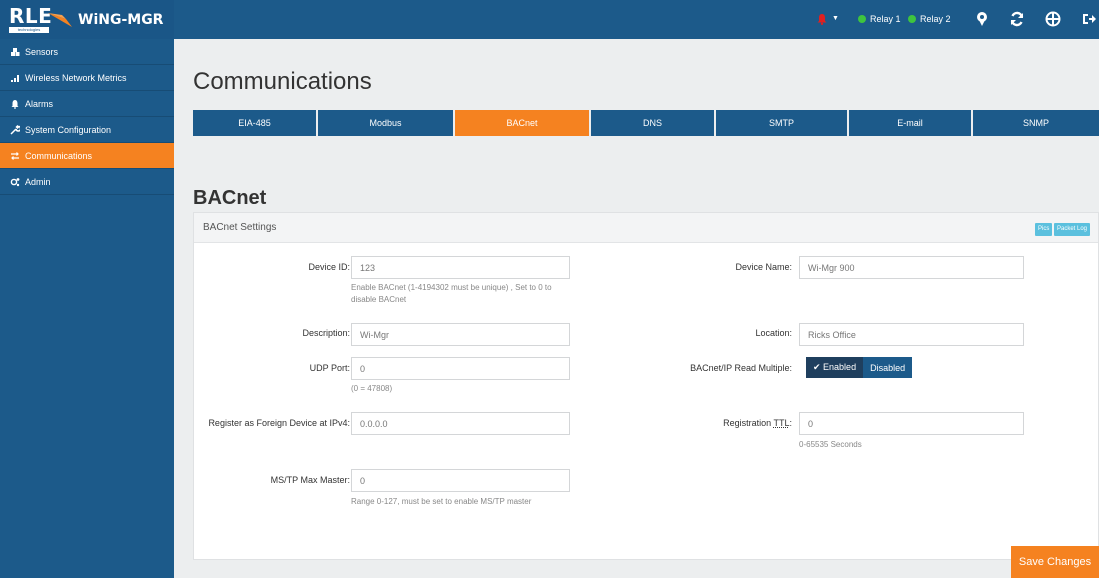  I want to click on device-id-label: Device ID:, so click(329, 267).